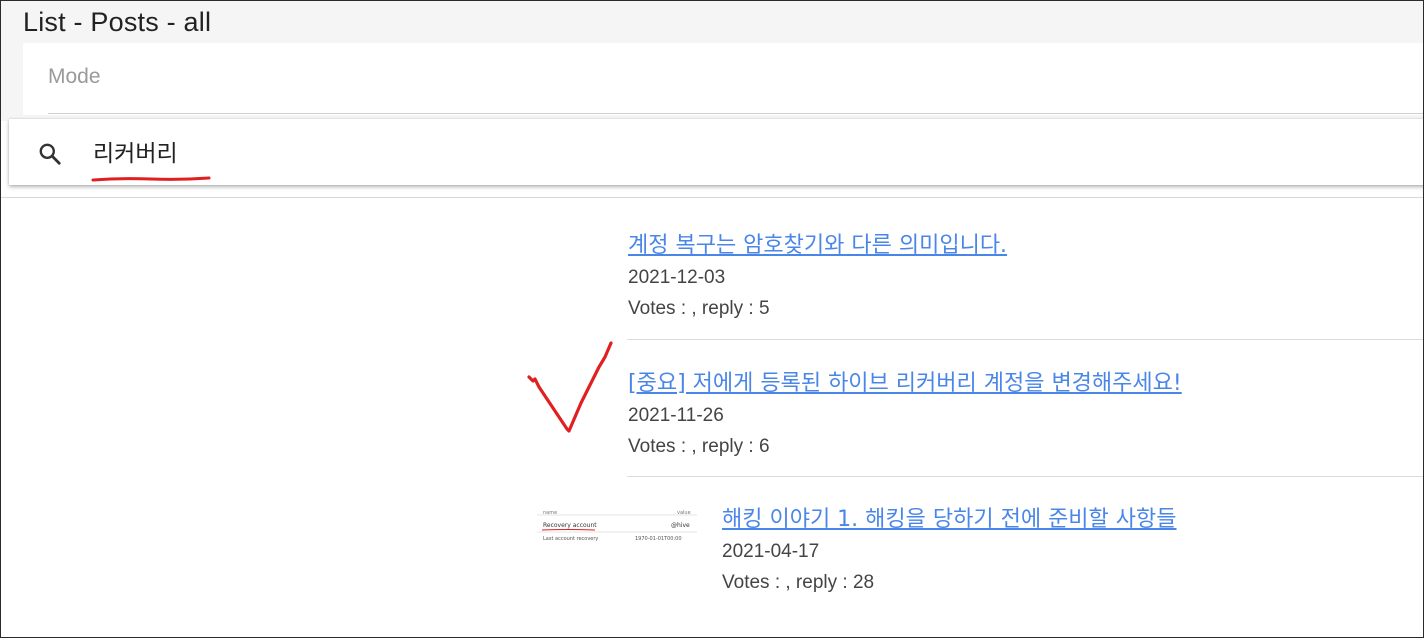  I want to click on post-title-link: 해킹 이야기 1. 해킹을 당하기 전에 준비할 사항들, so click(949, 517).